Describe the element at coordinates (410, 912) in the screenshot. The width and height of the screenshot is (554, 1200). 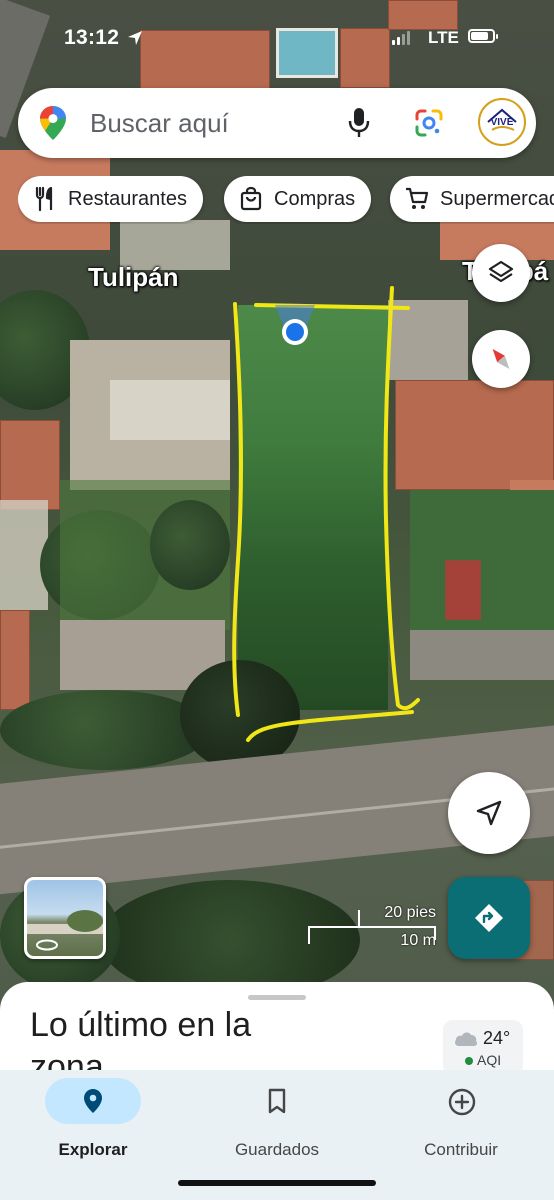
I see `scale-imperial: 20 pies` at that location.